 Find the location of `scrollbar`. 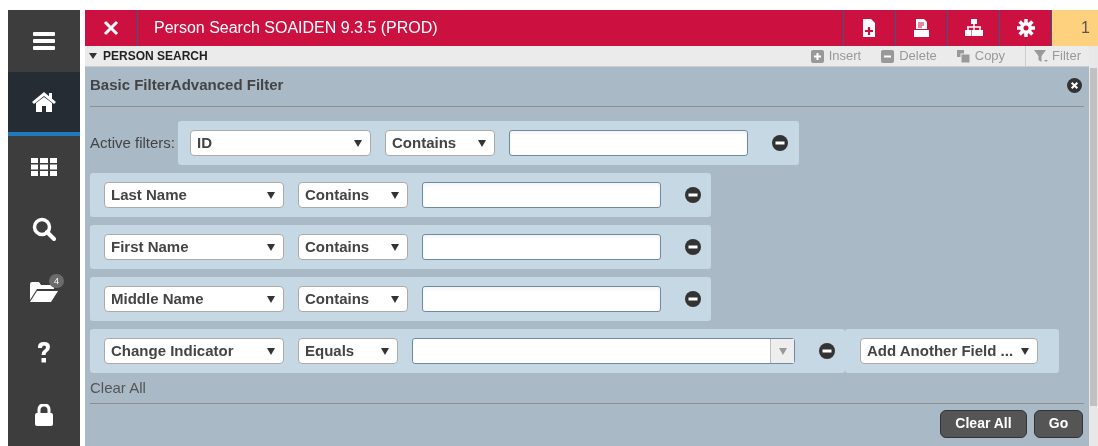

scrollbar is located at coordinates (1093, 246).